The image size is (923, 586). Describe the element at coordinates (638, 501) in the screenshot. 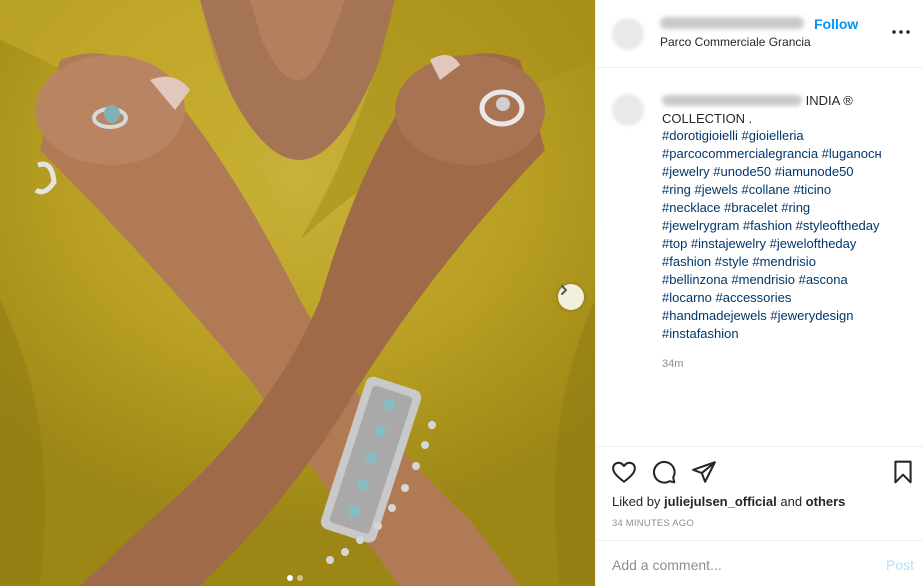

I see `likes-prefix: Liked by` at that location.